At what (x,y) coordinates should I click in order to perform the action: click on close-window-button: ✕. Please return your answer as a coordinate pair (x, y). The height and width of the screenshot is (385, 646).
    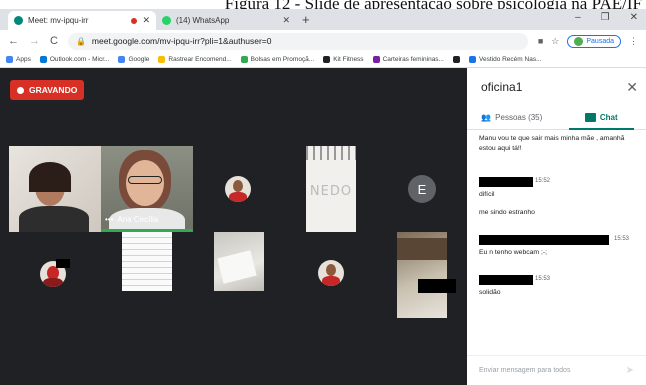
    Looking at the image, I should click on (634, 17).